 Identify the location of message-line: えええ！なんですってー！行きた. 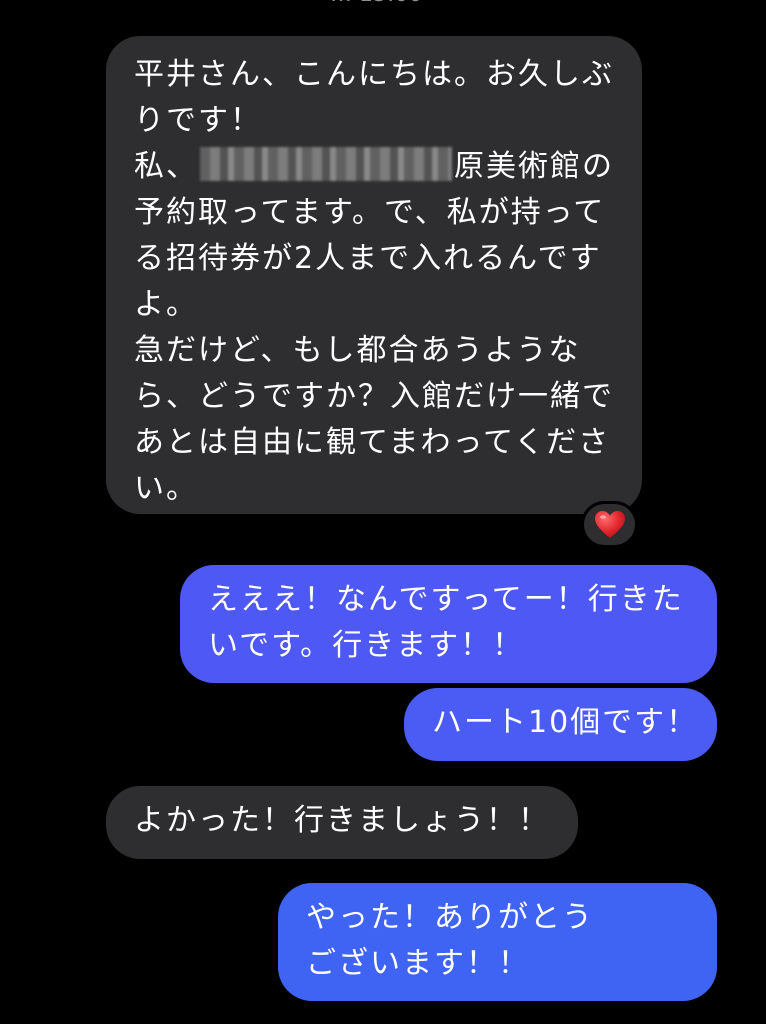
(446, 599).